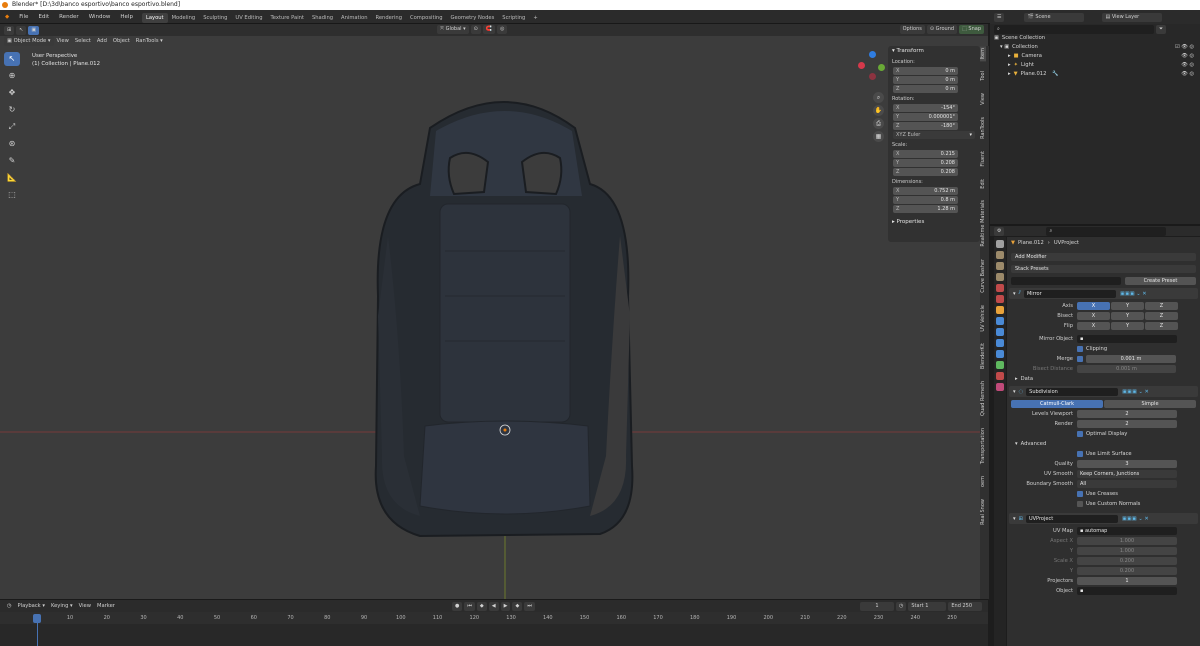 The height and width of the screenshot is (646, 1200). Describe the element at coordinates (489, 29) in the screenshot. I see `snap-toggle-icon: 🧲` at that location.